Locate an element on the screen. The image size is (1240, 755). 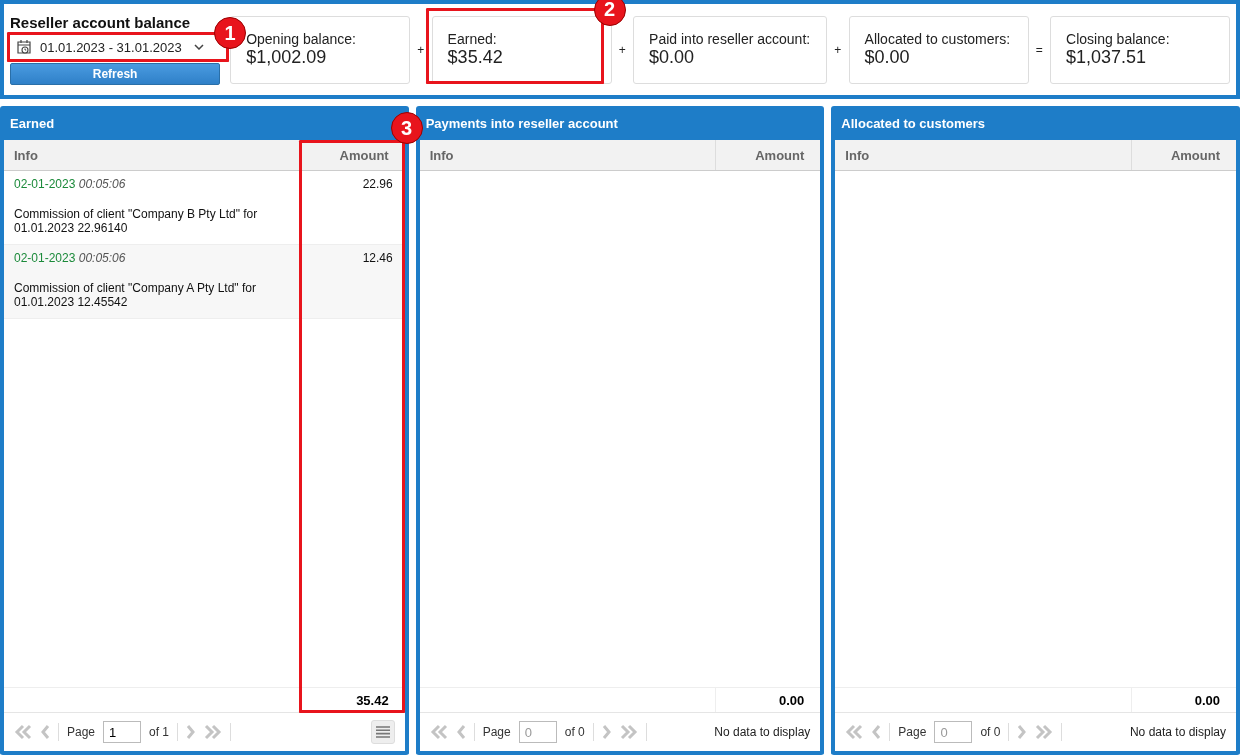
amount-cell: 22.96 is located at coordinates (377, 184).